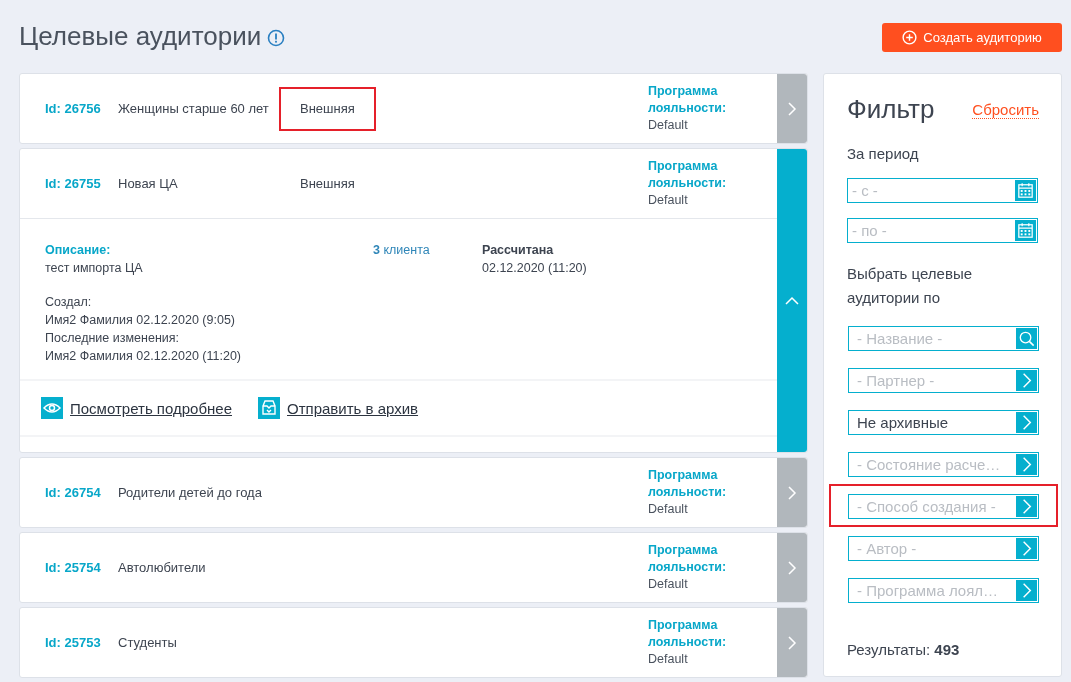 This screenshot has height=682, width=1071. I want to click on modified-info: Имя2 Фамилия 02.12.2020 (11:20), so click(144, 356).